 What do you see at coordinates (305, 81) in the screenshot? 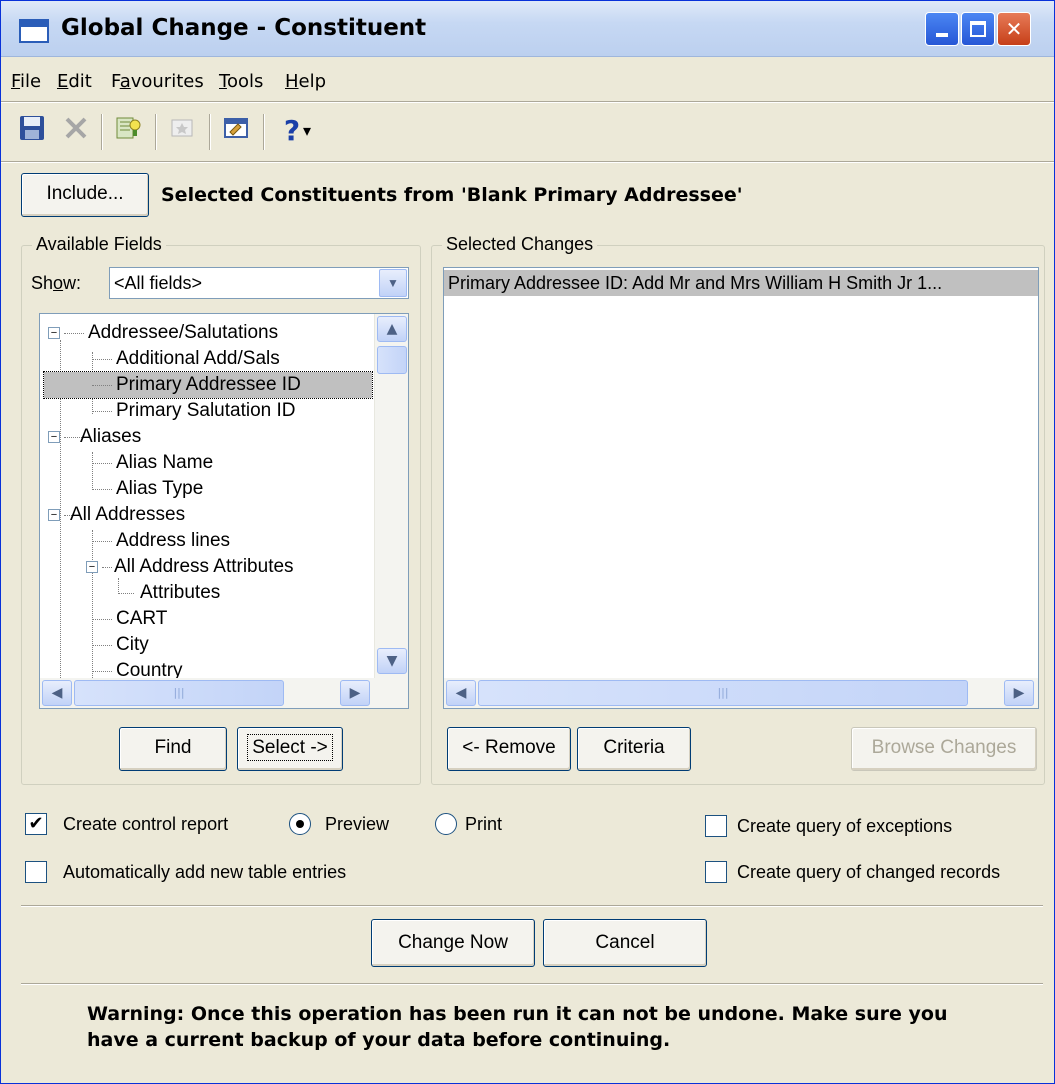
I see `menu-help: Help` at bounding box center [305, 81].